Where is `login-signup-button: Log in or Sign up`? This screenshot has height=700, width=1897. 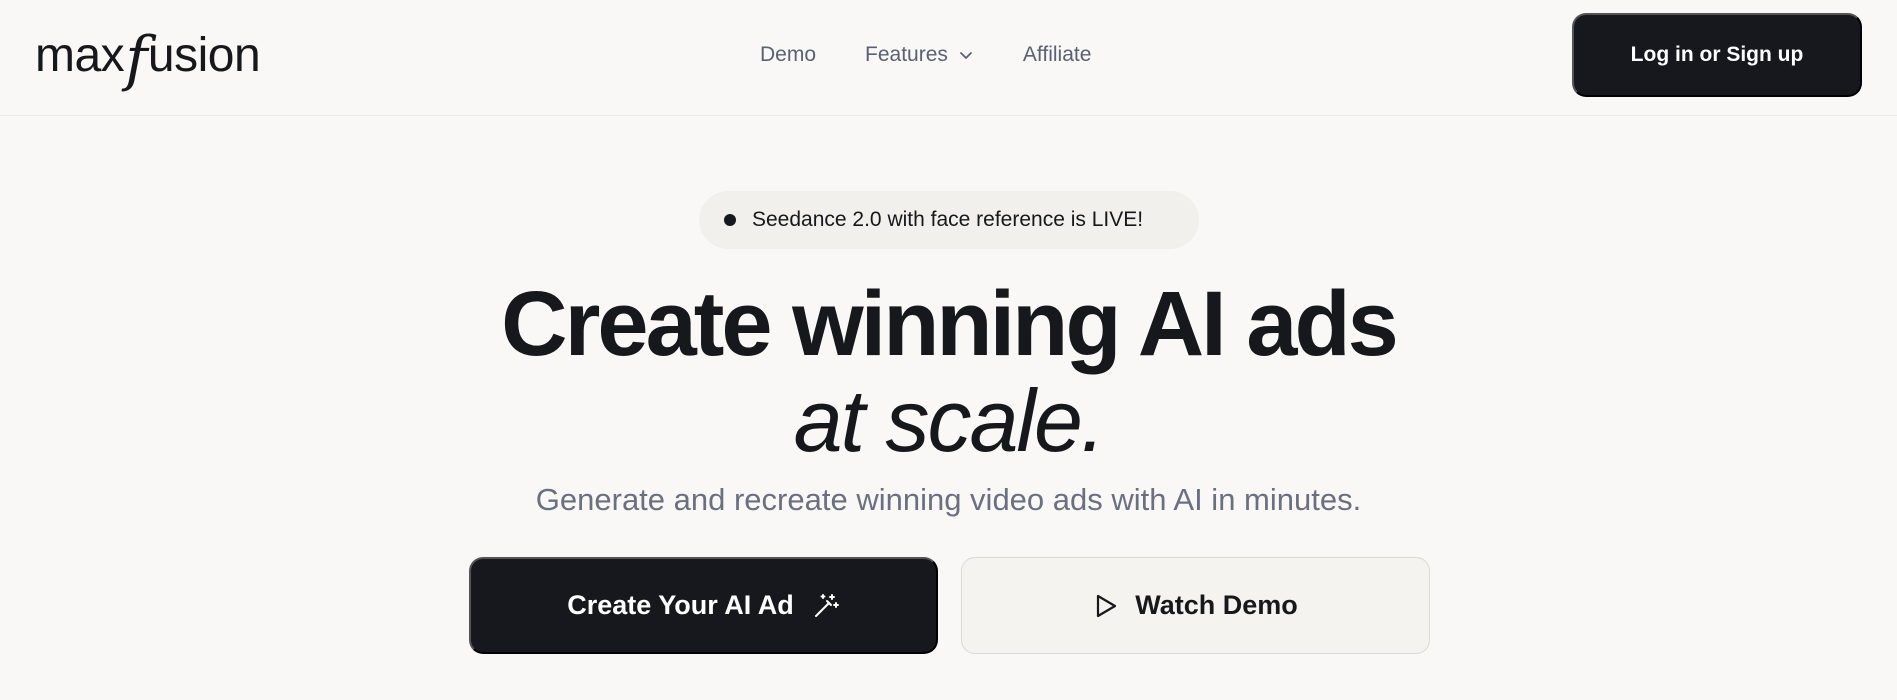
login-signup-button: Log in or Sign up is located at coordinates (1717, 55).